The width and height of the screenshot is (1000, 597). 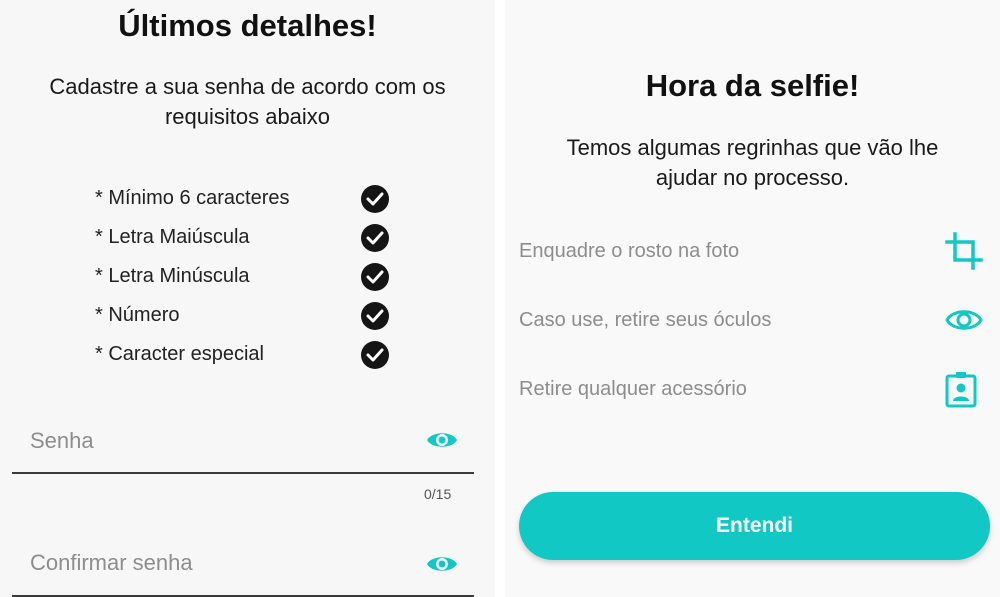 I want to click on requirement-label: * Letra Minúscula, so click(x=172, y=276).